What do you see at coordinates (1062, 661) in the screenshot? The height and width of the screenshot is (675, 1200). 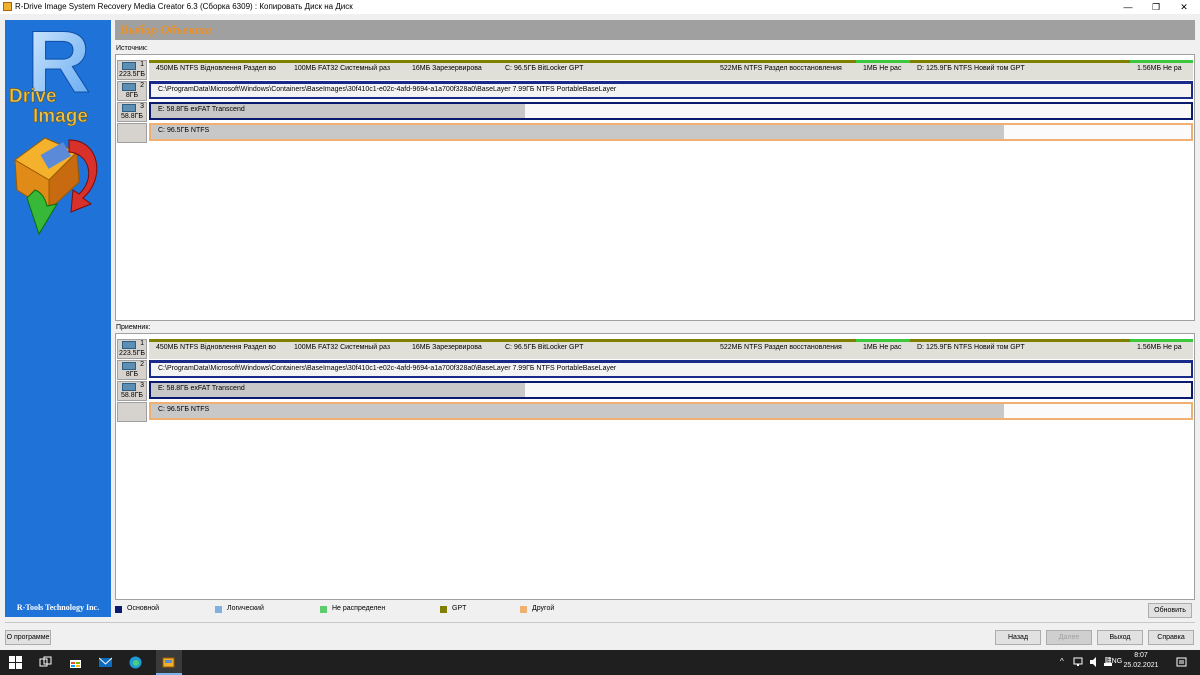 I see `tray-chevron-icon: ^` at bounding box center [1062, 661].